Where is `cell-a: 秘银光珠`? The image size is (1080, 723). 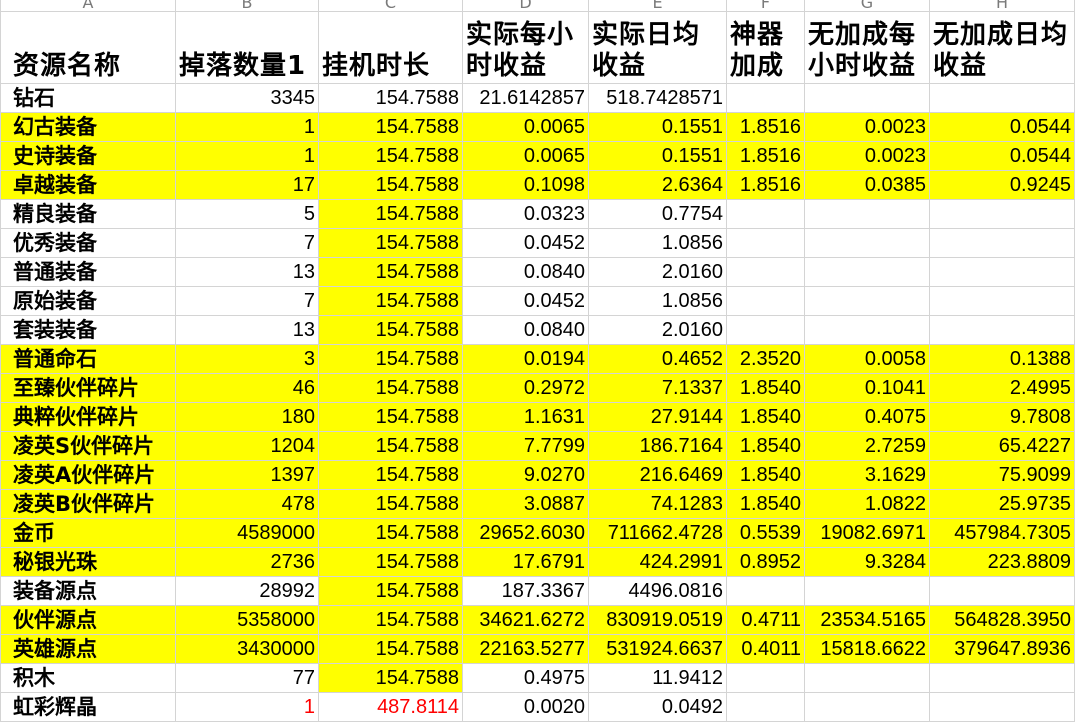 cell-a: 秘银光珠 is located at coordinates (88, 562).